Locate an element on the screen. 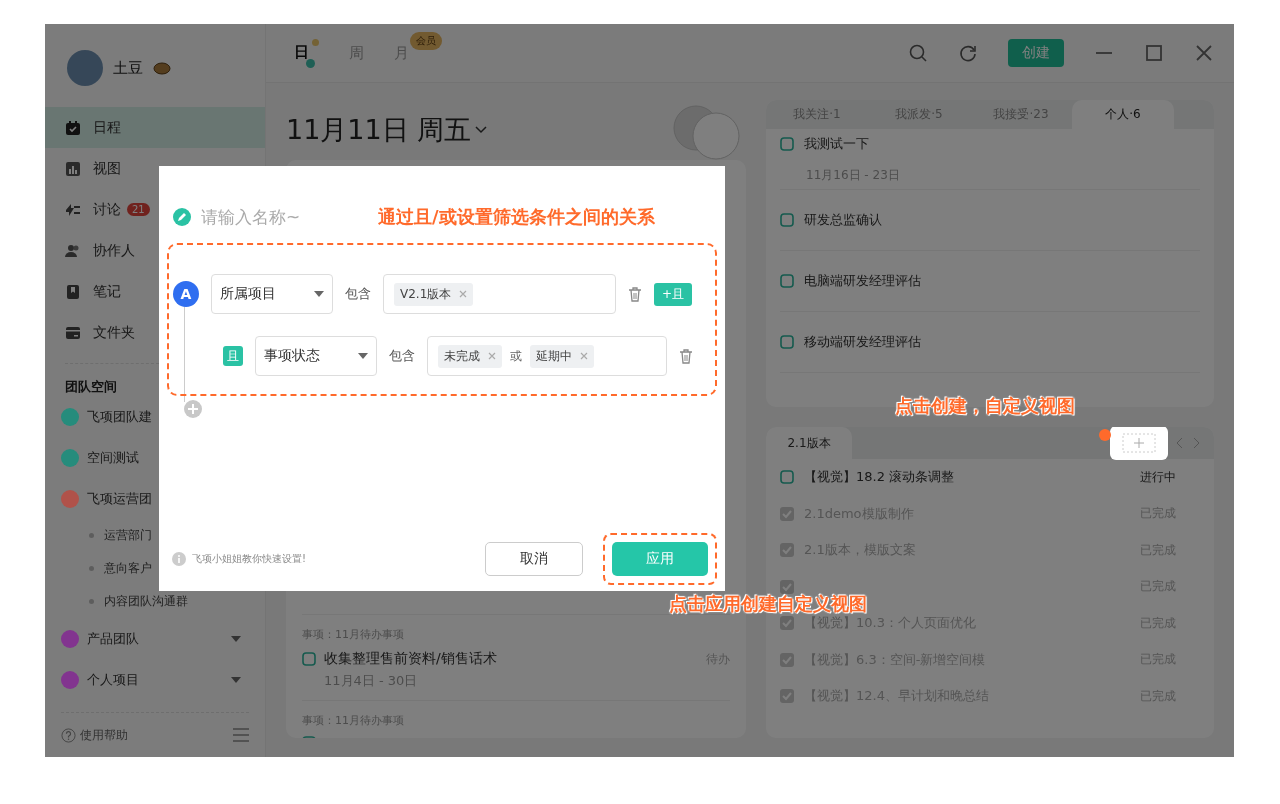  field-select: 事项状态 is located at coordinates (316, 356).